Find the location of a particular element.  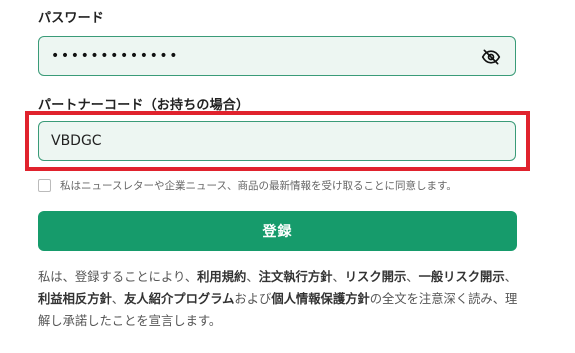

register-button: 登録 is located at coordinates (277, 231).